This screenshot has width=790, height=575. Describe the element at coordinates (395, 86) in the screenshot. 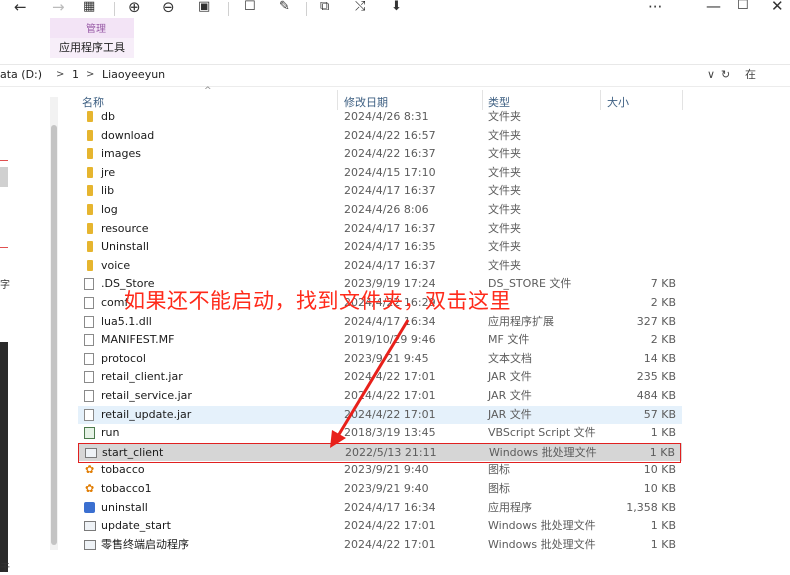

I see `address-bottom-divider` at that location.